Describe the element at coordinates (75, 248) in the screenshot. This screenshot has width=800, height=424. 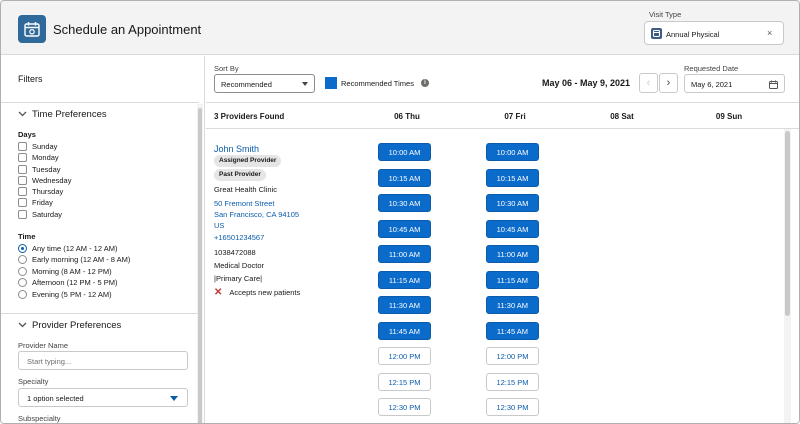
I see `time-option-label: Any time (12 AM - 12 AM)` at that location.